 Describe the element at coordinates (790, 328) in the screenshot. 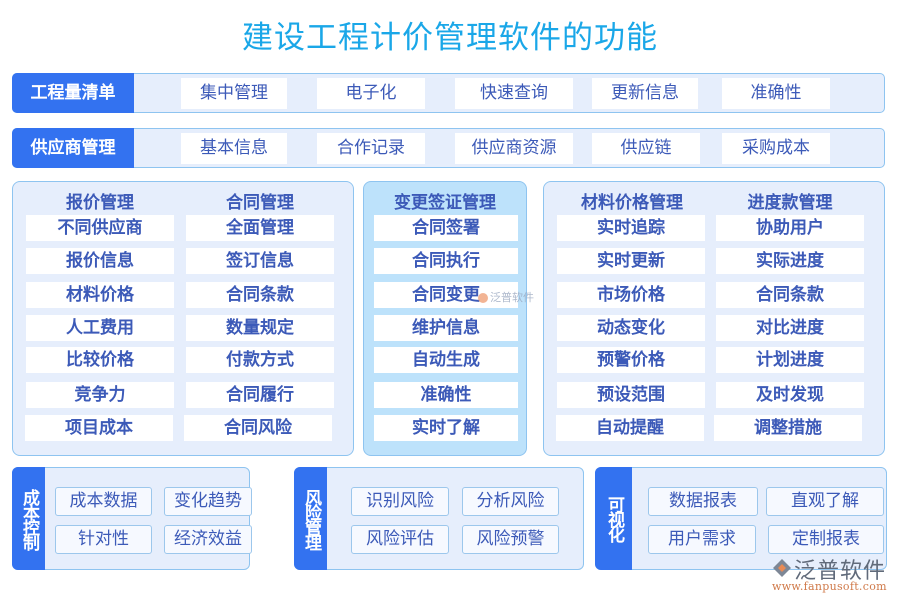

I see `progress-payment-item: 对比进度` at that location.